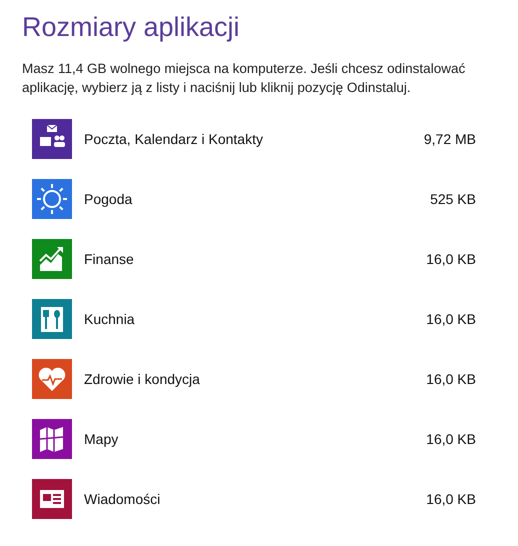 The width and height of the screenshot is (518, 546). Describe the element at coordinates (215, 259) in the screenshot. I see `app-name: Finanse` at that location.